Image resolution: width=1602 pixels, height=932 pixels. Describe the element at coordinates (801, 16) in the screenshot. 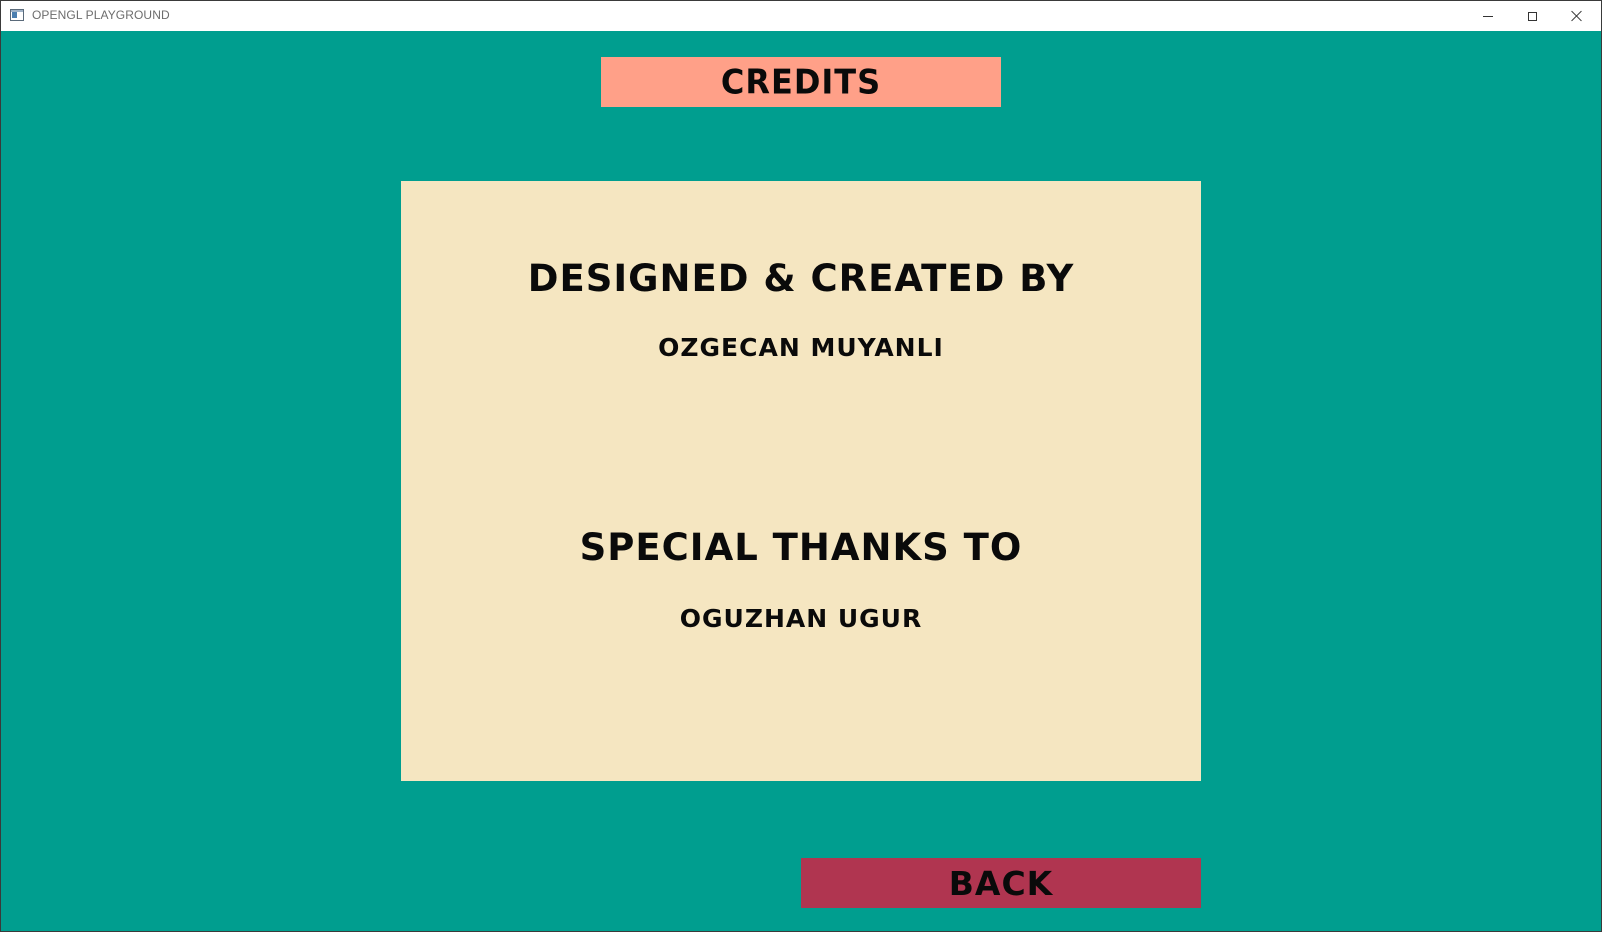

I see `title-bar: OPENGL PLAYGROUND` at that location.